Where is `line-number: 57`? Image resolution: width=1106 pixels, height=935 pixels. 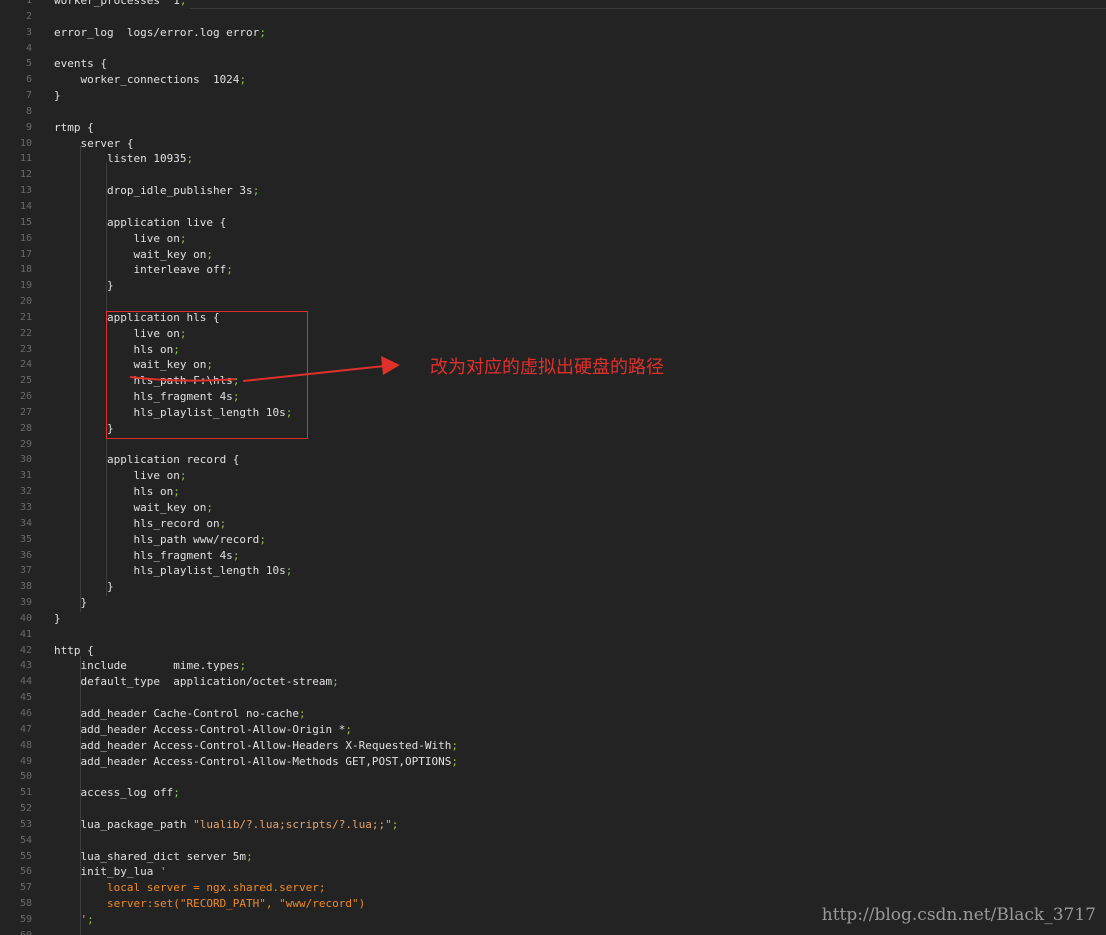 line-number: 57 is located at coordinates (25, 888).